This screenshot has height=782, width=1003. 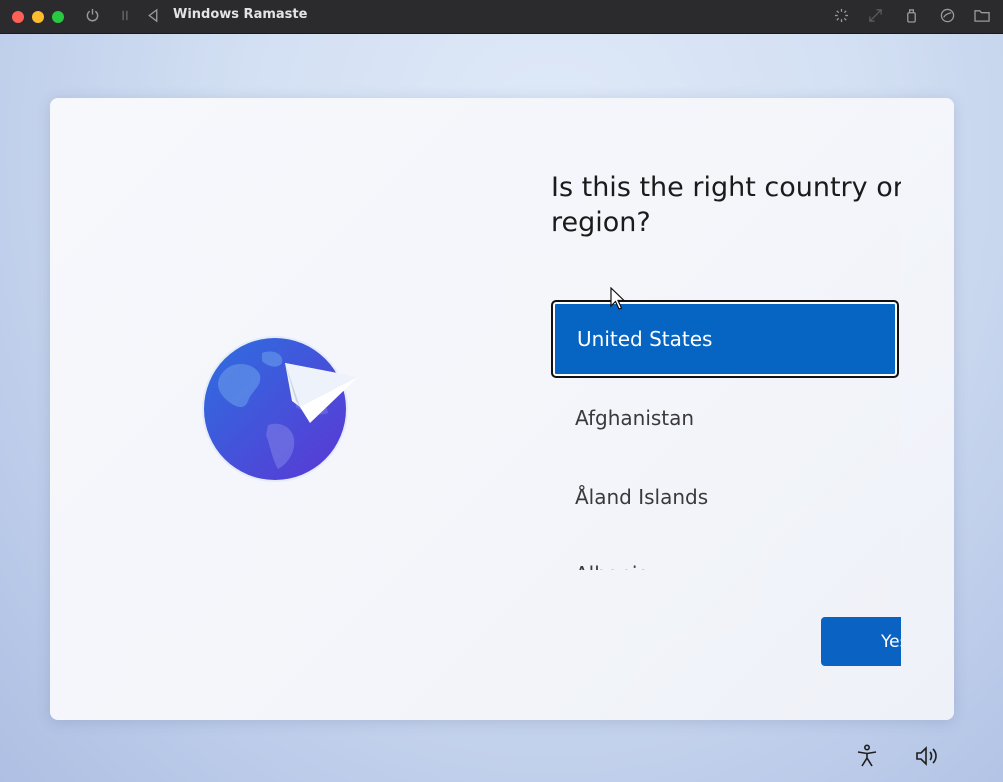 What do you see at coordinates (875, 17) in the screenshot?
I see `resize-icon` at bounding box center [875, 17].